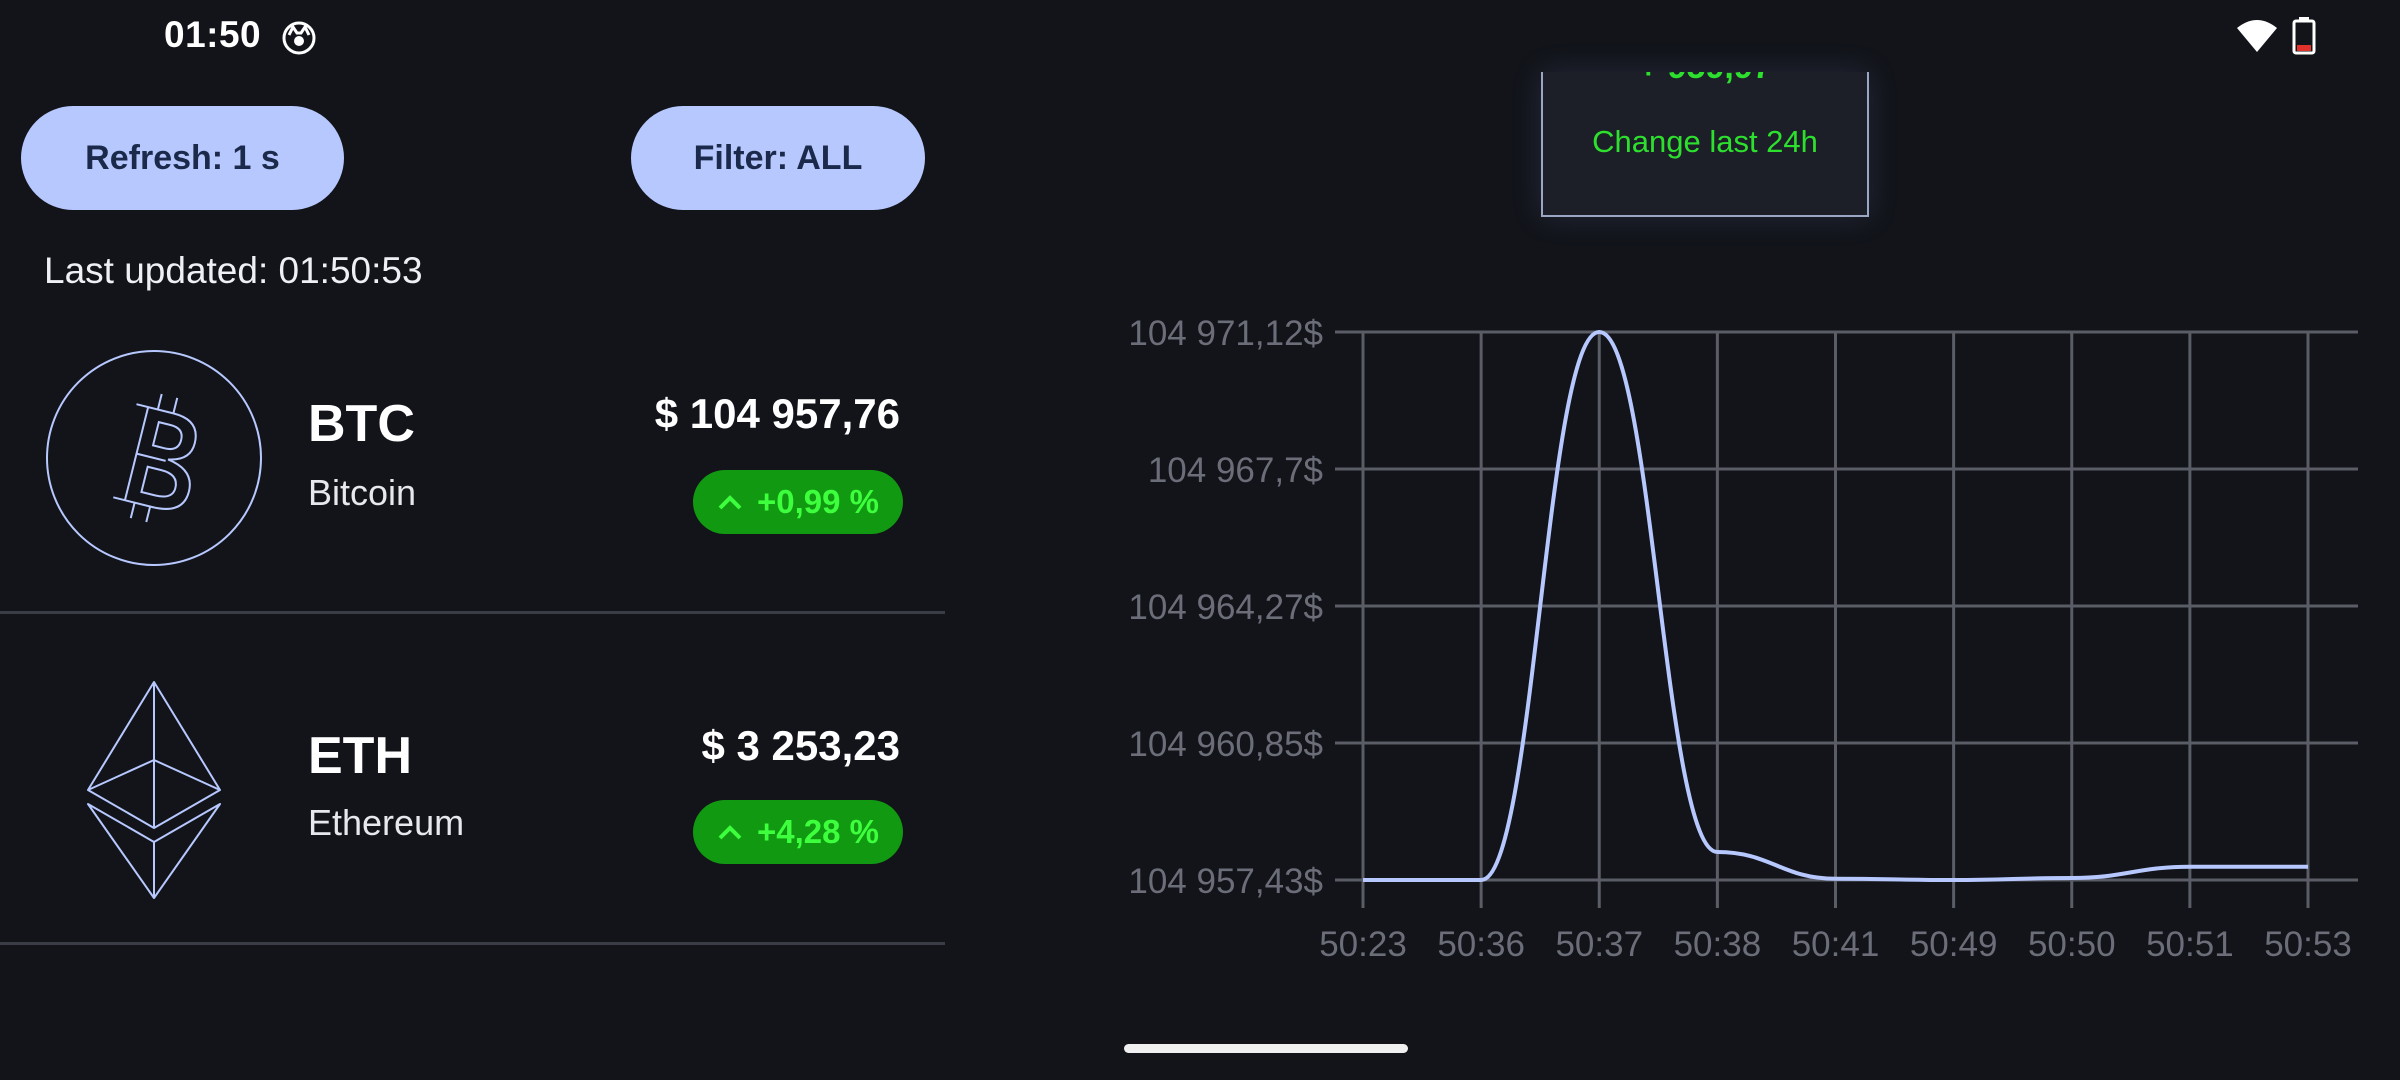  What do you see at coordinates (817, 831) in the screenshot?
I see `change-value: +4,28 %` at bounding box center [817, 831].